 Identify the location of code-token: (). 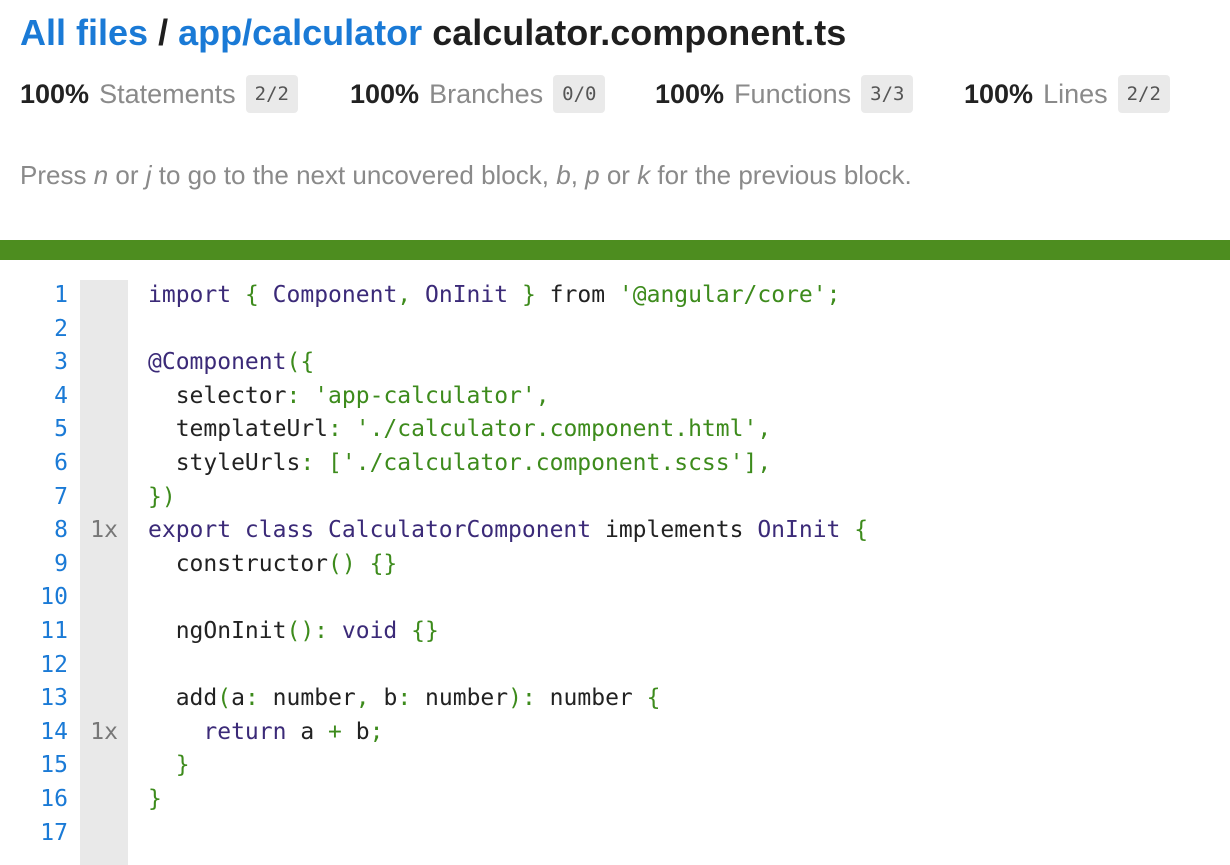
(342, 563).